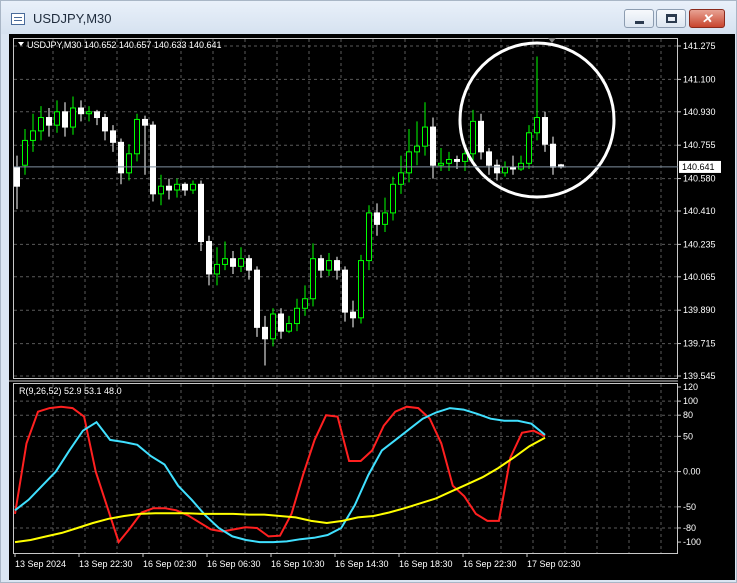 The width and height of the screenshot is (737, 583). What do you see at coordinates (362, 564) in the screenshot?
I see `time-tick-label: 16 Sep 14:30` at bounding box center [362, 564].